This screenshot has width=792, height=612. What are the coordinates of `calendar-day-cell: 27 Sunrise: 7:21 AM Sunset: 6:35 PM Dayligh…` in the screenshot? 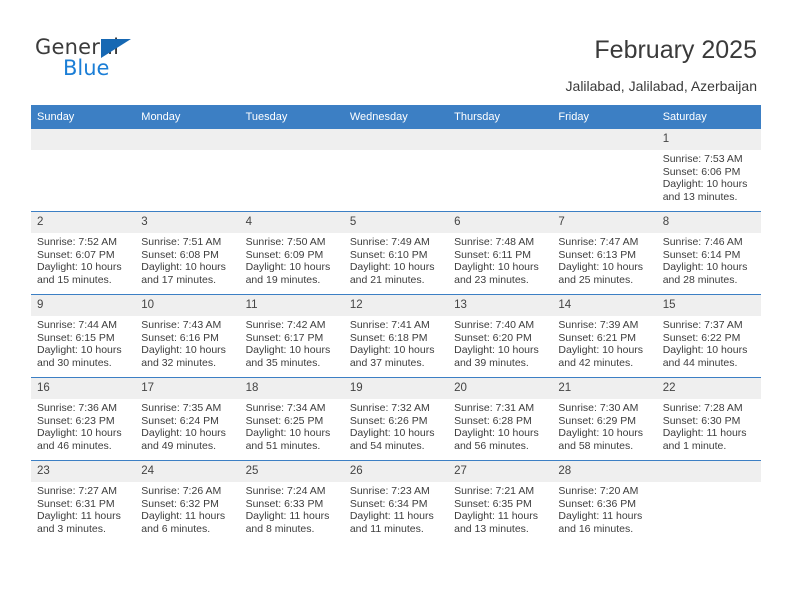 It's located at (500, 501).